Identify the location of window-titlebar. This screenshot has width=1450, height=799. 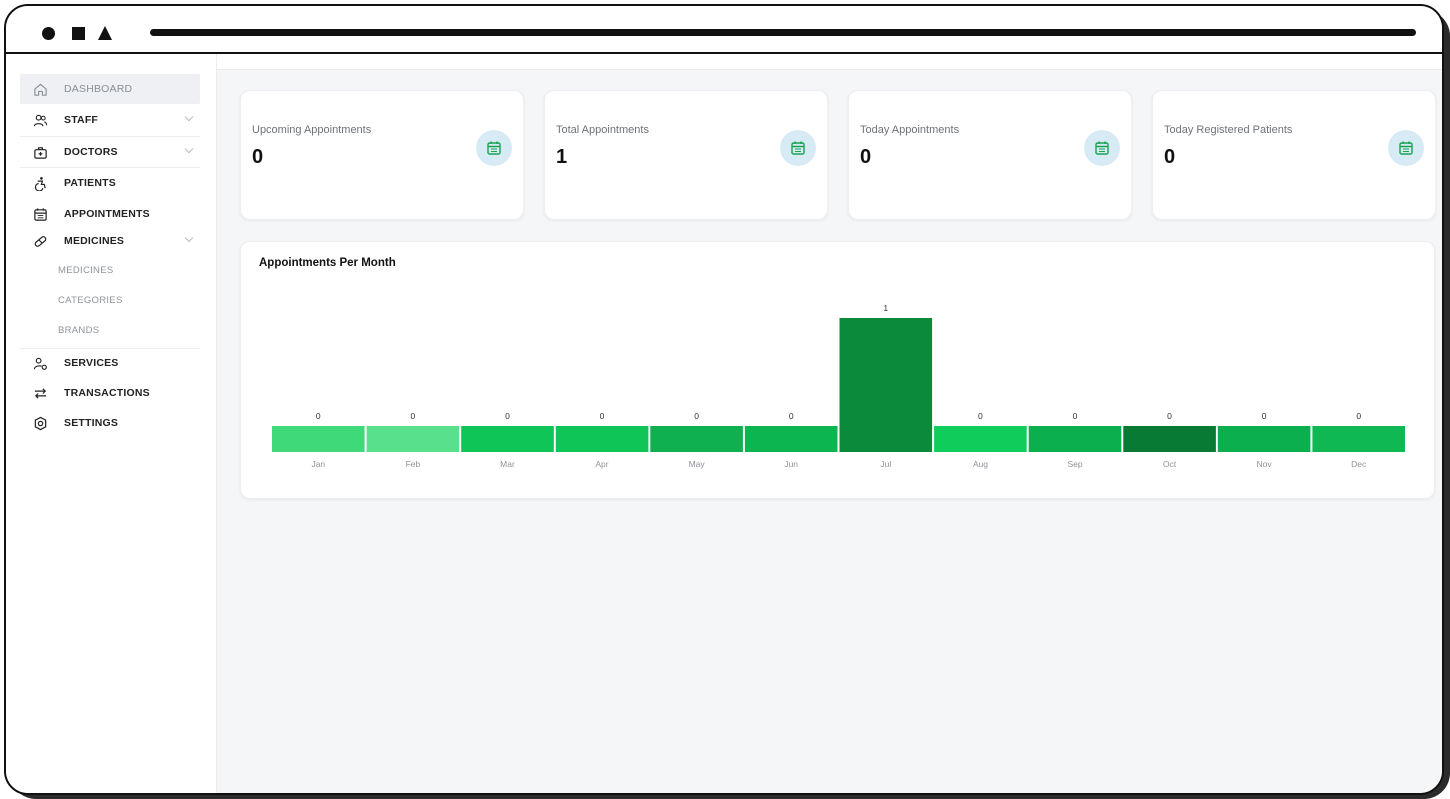
(724, 30).